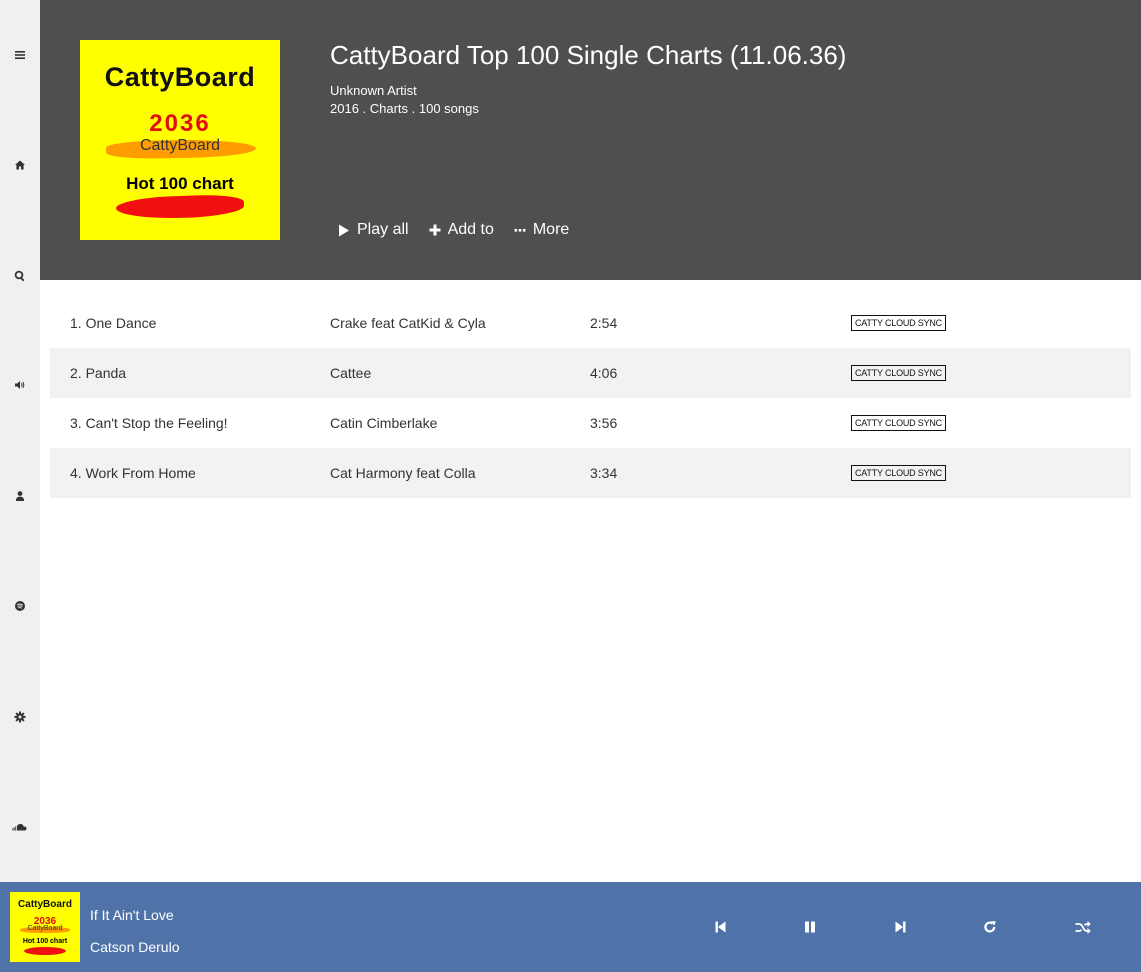 The image size is (1141, 972). I want to click on track-row: 2. Panda Cattee 4:06 CATTY CLOUD SYNC, so click(590, 373).